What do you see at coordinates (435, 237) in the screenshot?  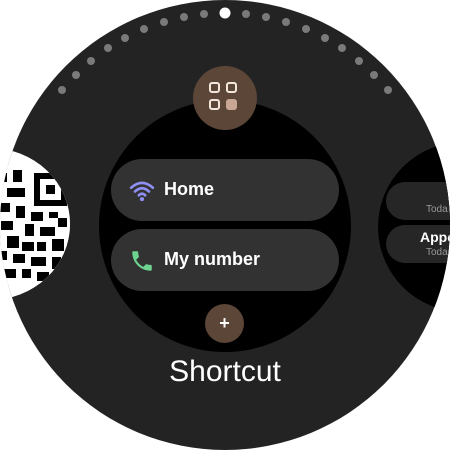 I see `right-tile-item-title: Appo` at bounding box center [435, 237].